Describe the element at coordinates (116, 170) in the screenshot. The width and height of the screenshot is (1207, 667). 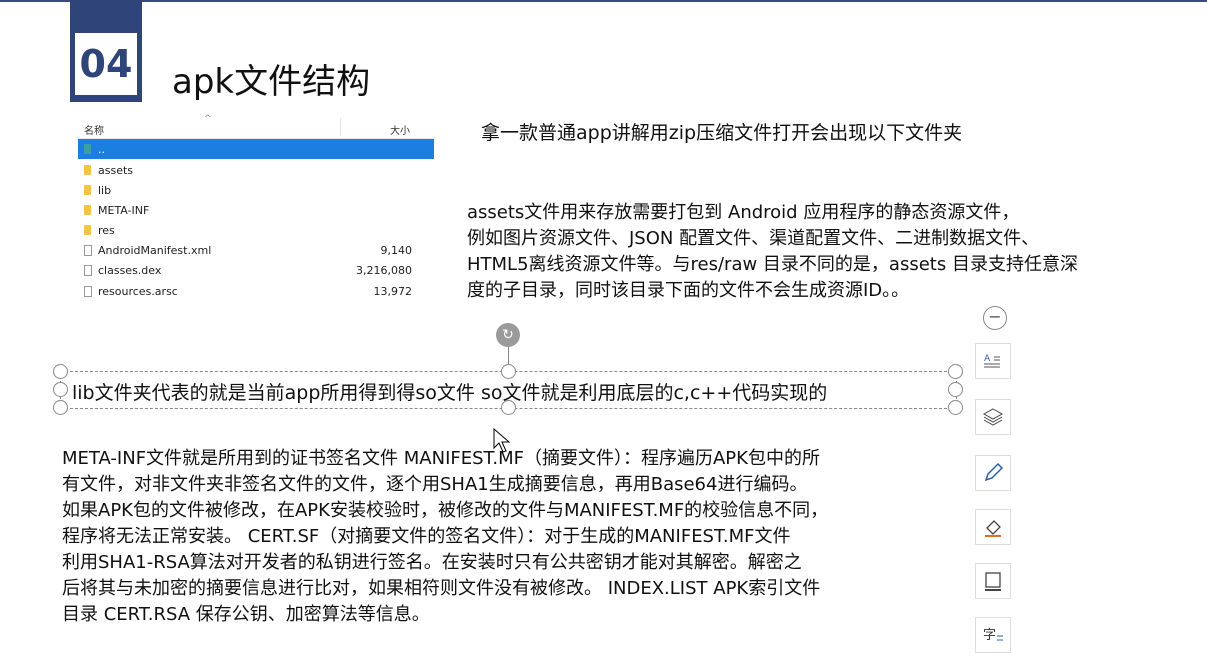
I see `row-name: assets` at that location.